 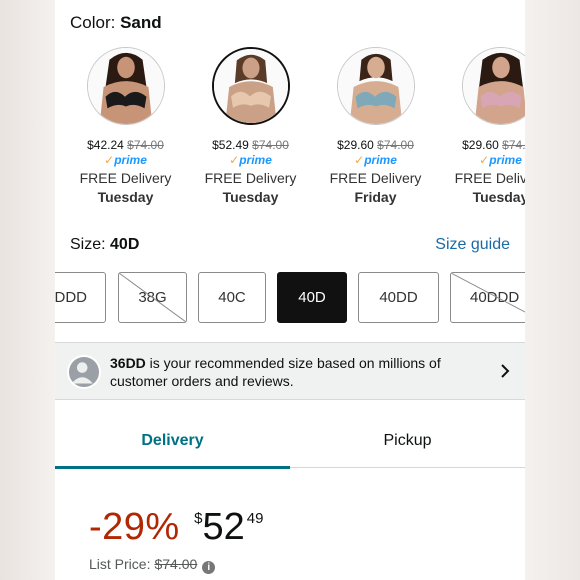 I want to click on chevron-right-icon, so click(x=505, y=371).